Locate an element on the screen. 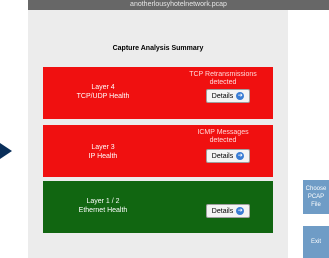 This screenshot has width=329, height=258. layer4-label-line2: TCP/UDP Health is located at coordinates (103, 96).